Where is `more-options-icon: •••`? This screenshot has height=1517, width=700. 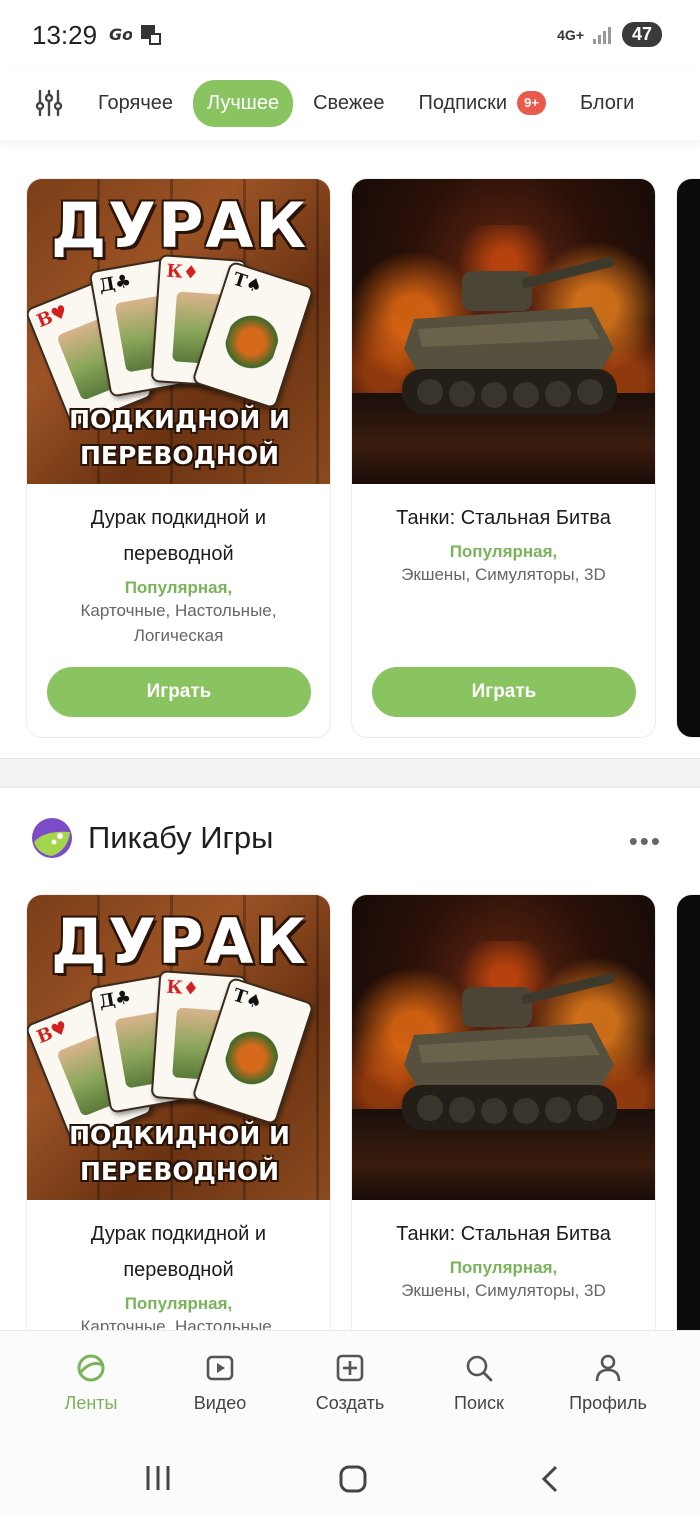 more-options-icon: ••• is located at coordinates (645, 841).